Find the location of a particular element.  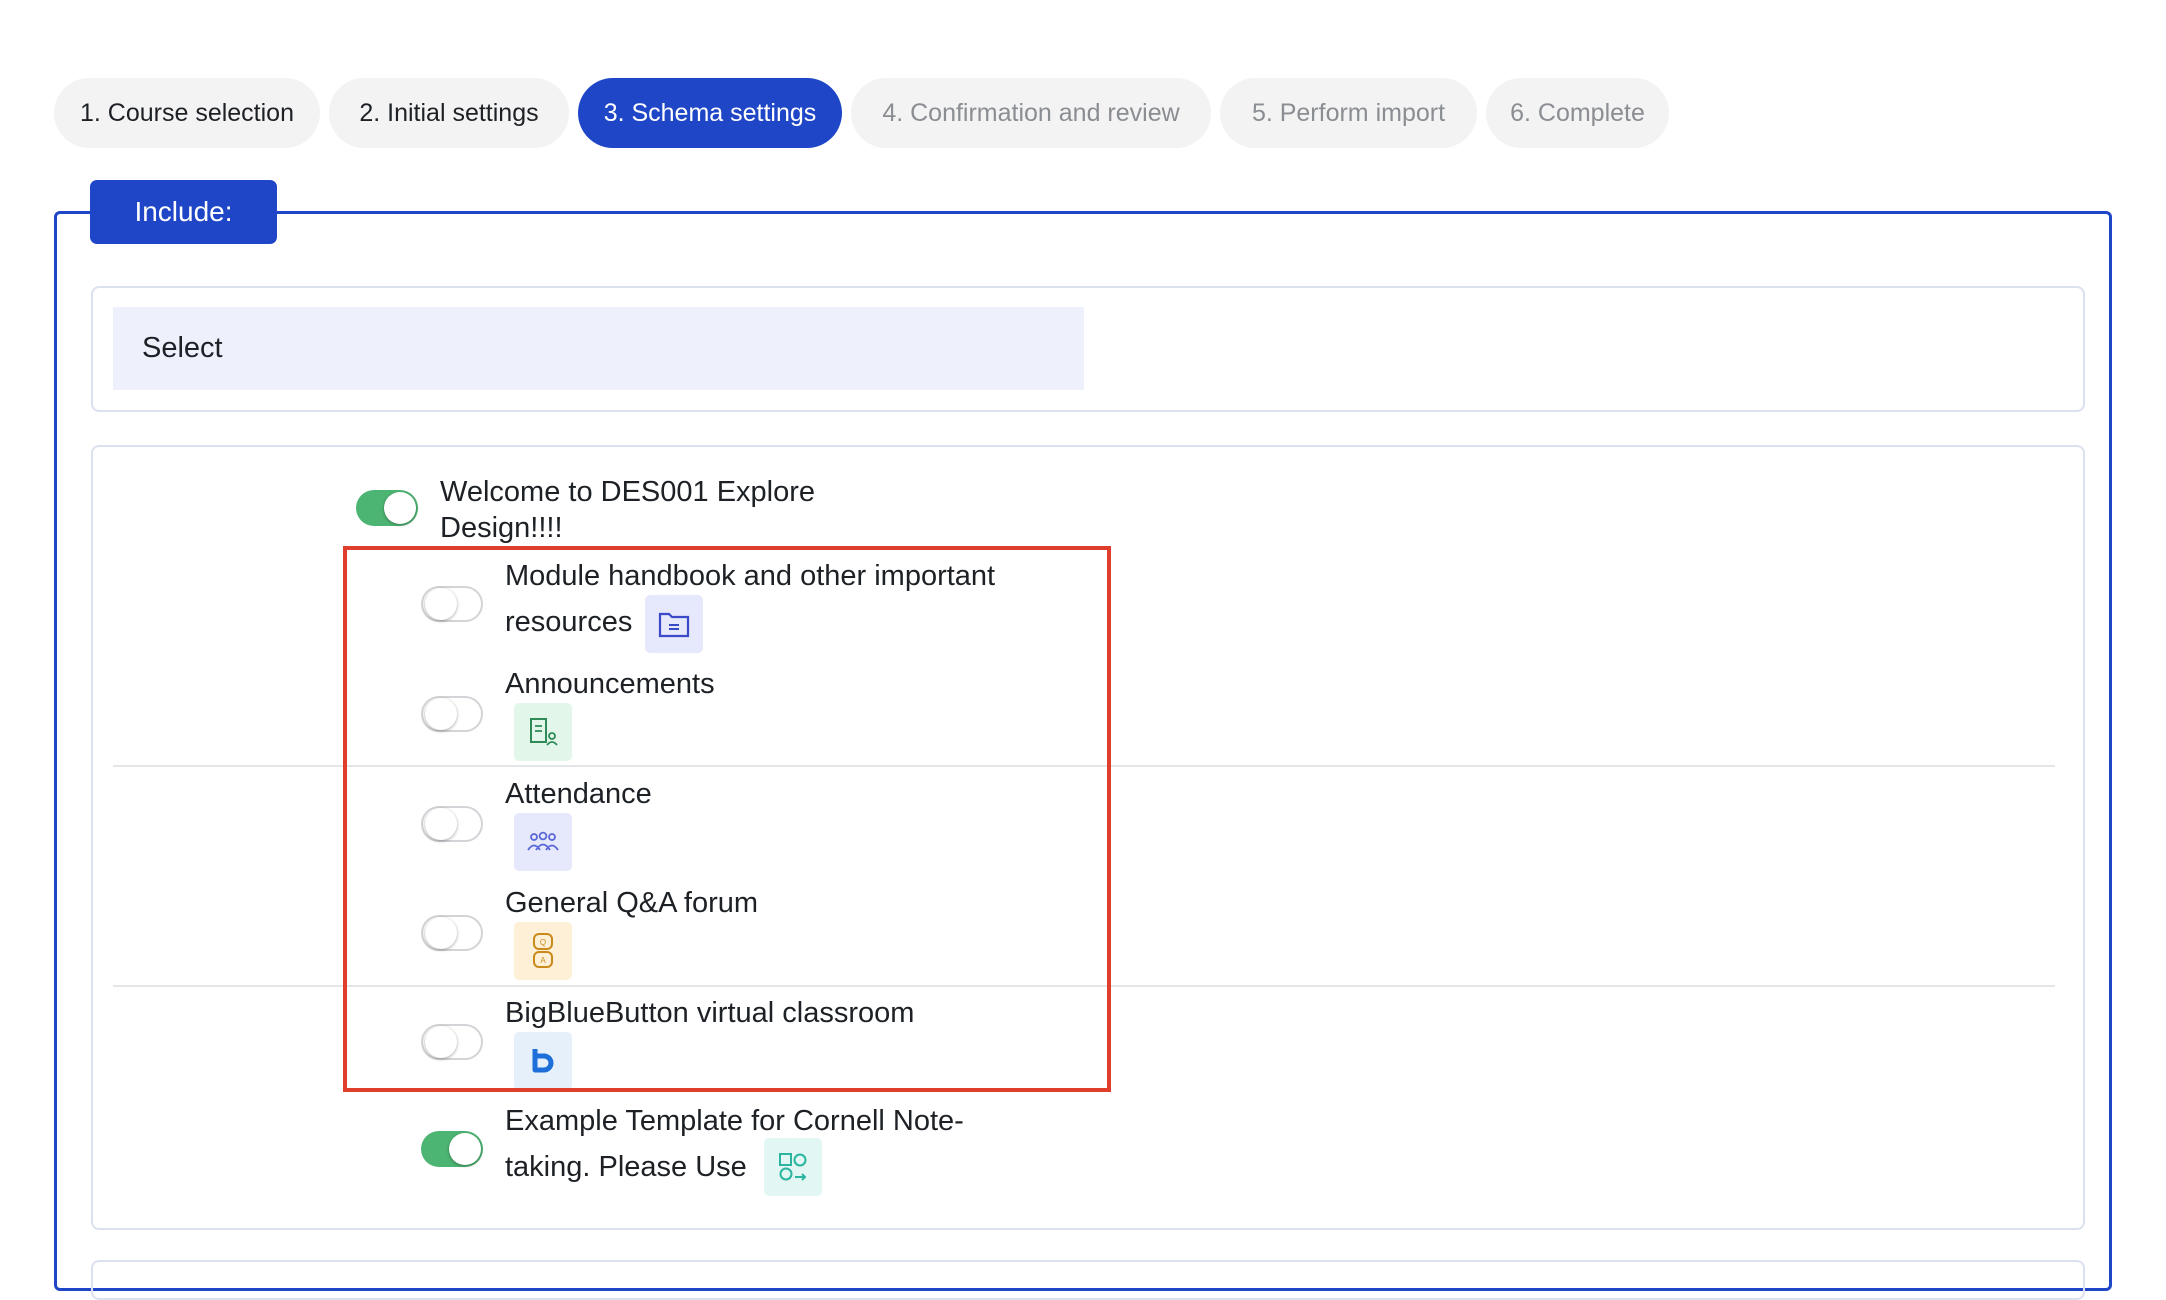

include-legend: Include: is located at coordinates (183, 212).